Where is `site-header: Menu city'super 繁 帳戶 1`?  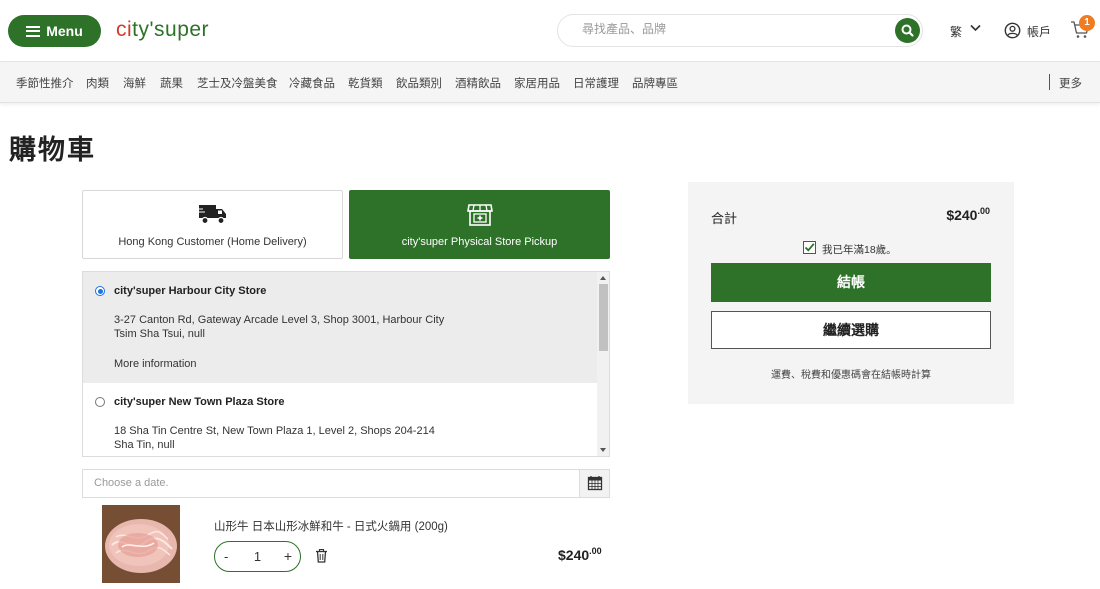
site-header: Menu city'super 繁 帳戶 1 is located at coordinates (550, 31).